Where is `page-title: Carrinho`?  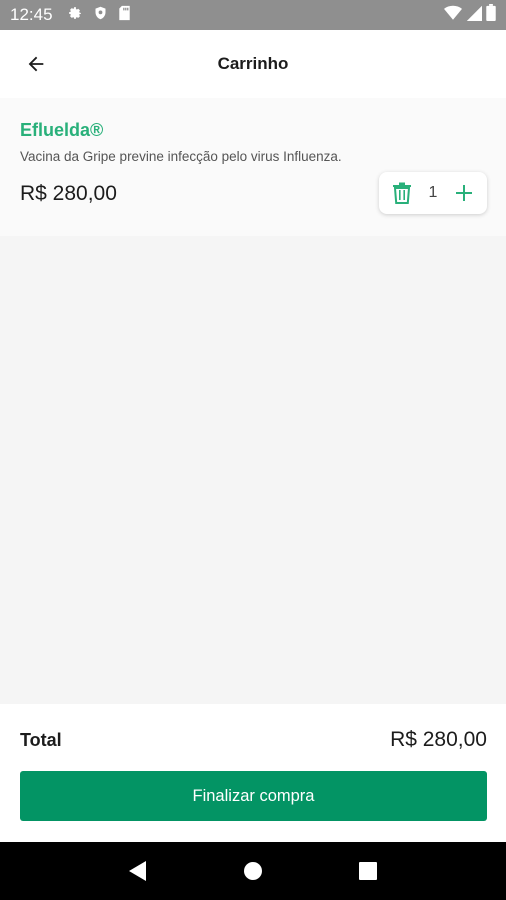 page-title: Carrinho is located at coordinates (253, 63).